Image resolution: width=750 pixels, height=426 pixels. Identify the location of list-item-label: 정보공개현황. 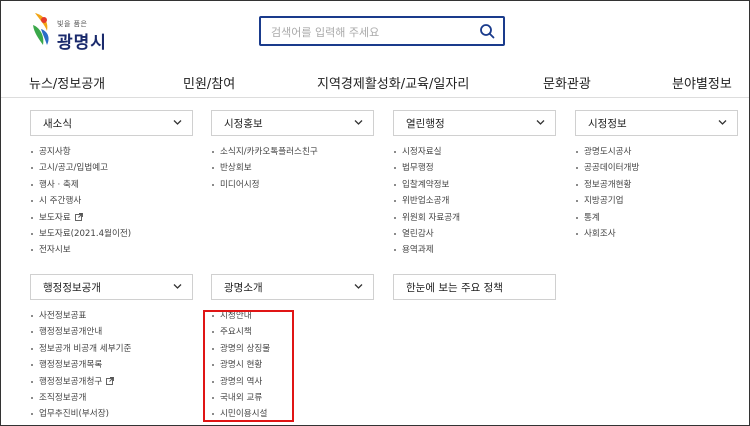
(608, 184).